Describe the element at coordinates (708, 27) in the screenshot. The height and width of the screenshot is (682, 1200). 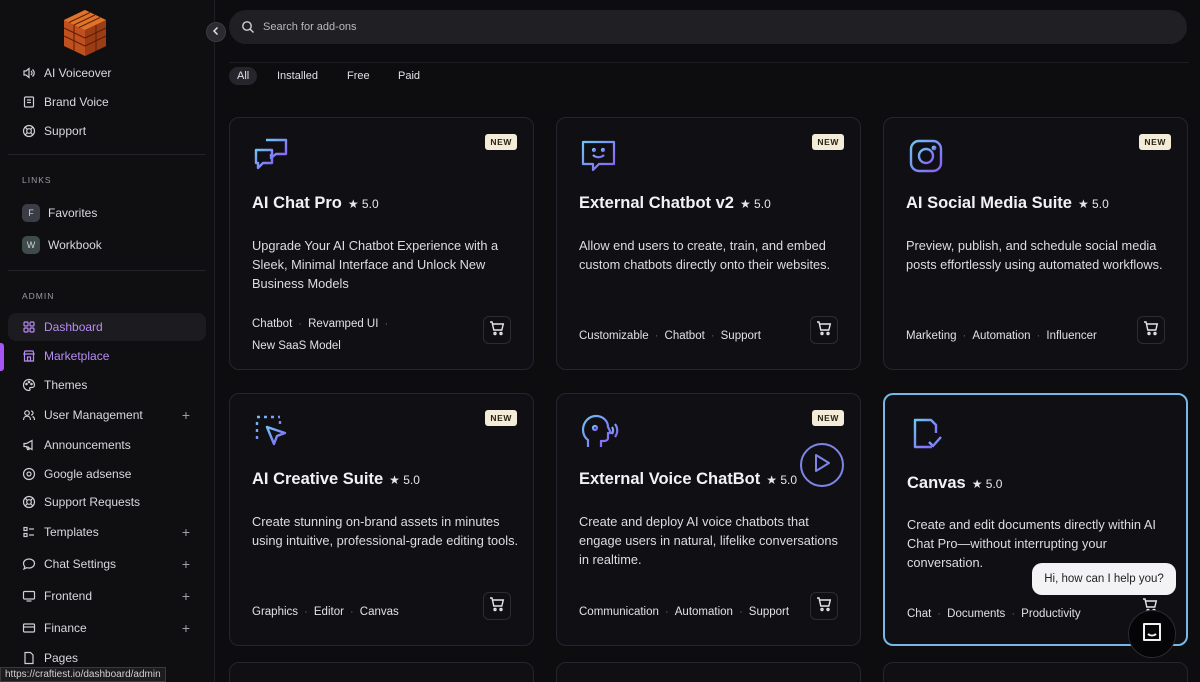
I see `search-bar: Search for add-ons` at that location.